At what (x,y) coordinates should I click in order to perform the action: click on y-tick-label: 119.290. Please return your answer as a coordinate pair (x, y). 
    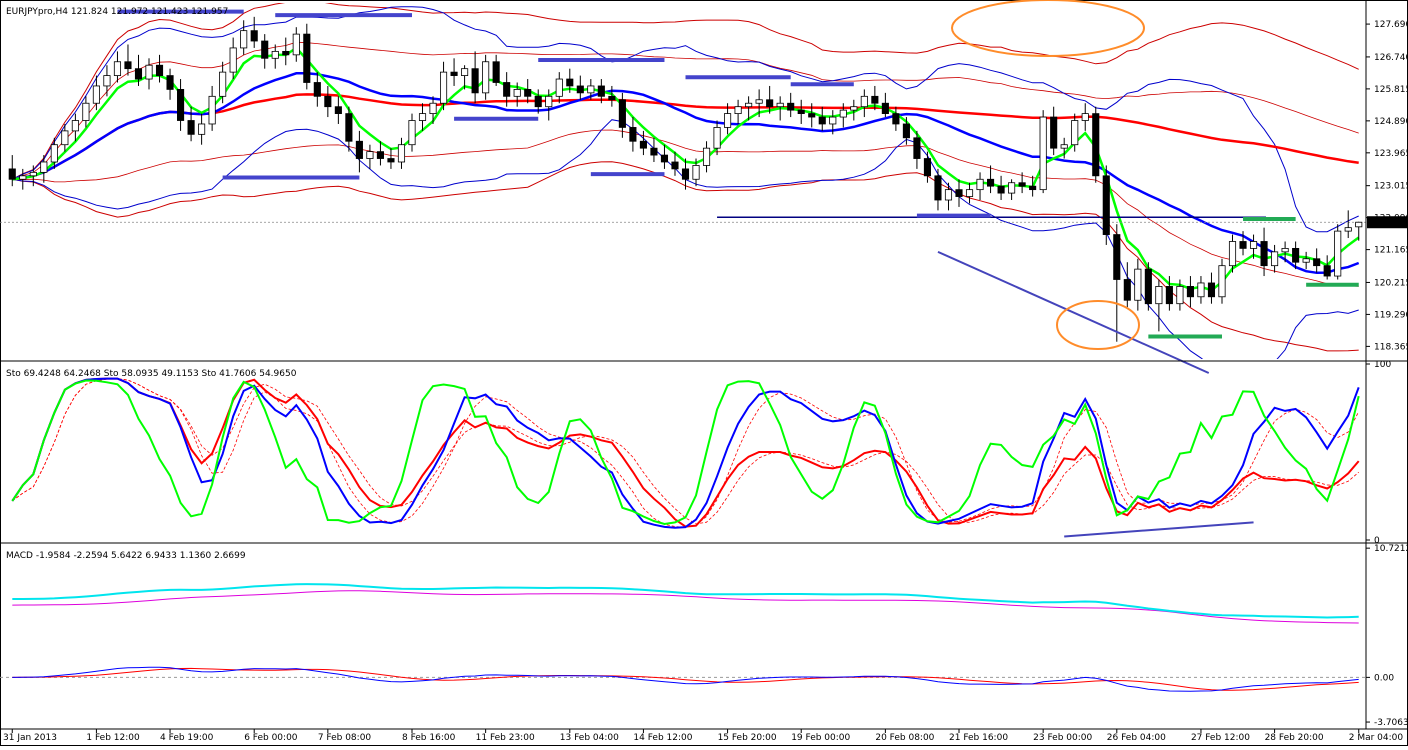
    Looking at the image, I should click on (1391, 315).